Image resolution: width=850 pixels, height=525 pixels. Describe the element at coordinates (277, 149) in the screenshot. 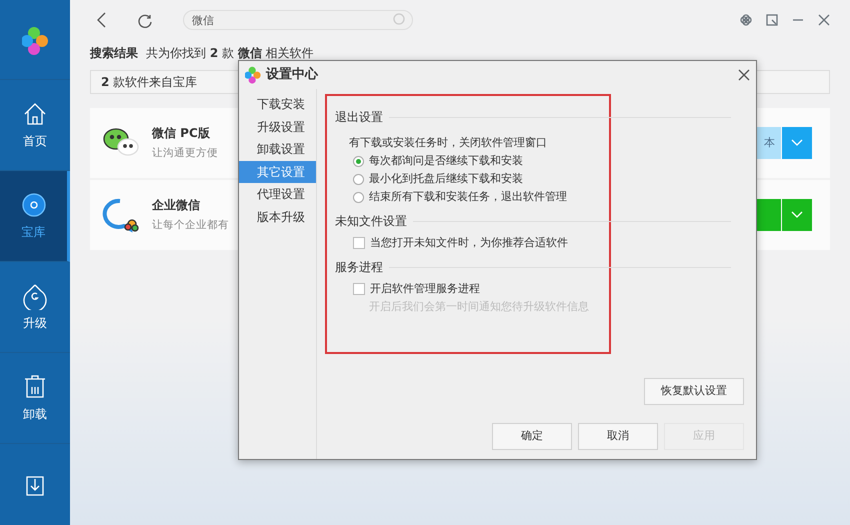

I see `settings-tab: 卸载设置` at that location.